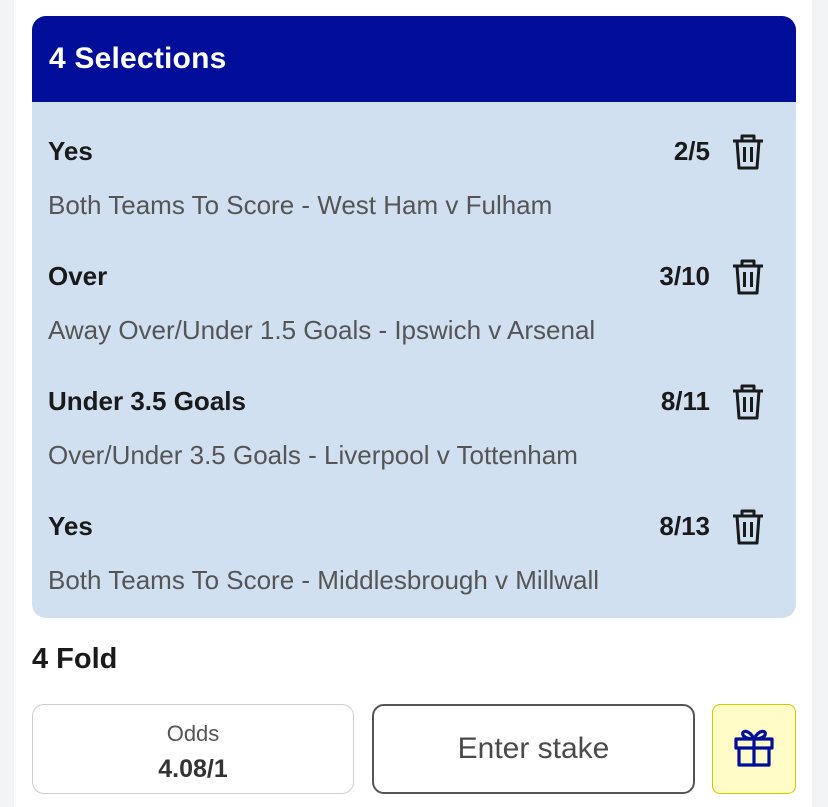 Image resolution: width=828 pixels, height=807 pixels. Describe the element at coordinates (138, 58) in the screenshot. I see `selections-title: 4 Selections` at that location.